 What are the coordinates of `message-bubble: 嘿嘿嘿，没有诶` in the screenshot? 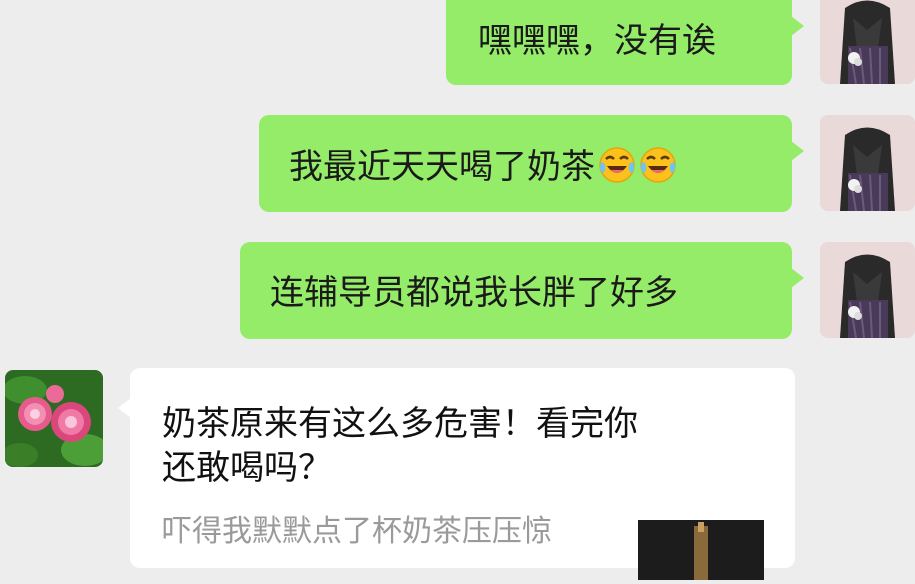 It's located at (625, 42).